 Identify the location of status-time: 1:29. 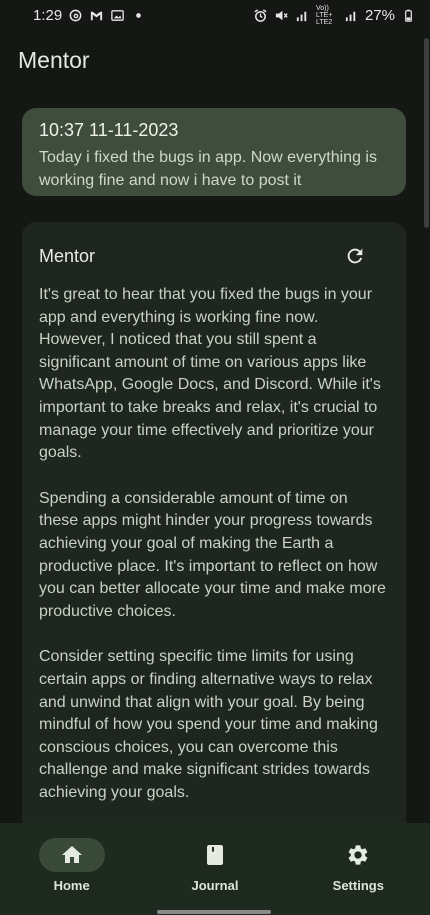
(48, 15).